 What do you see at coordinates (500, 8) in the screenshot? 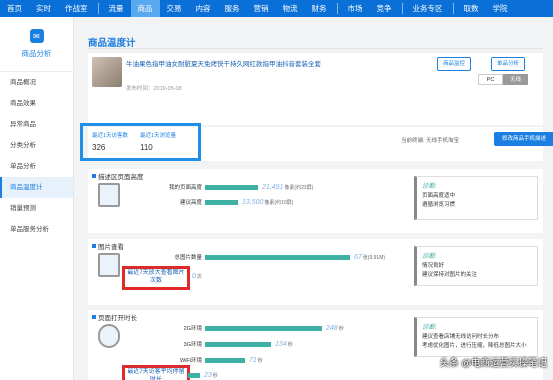
I see `nav-item-academy: 学院` at bounding box center [500, 8].